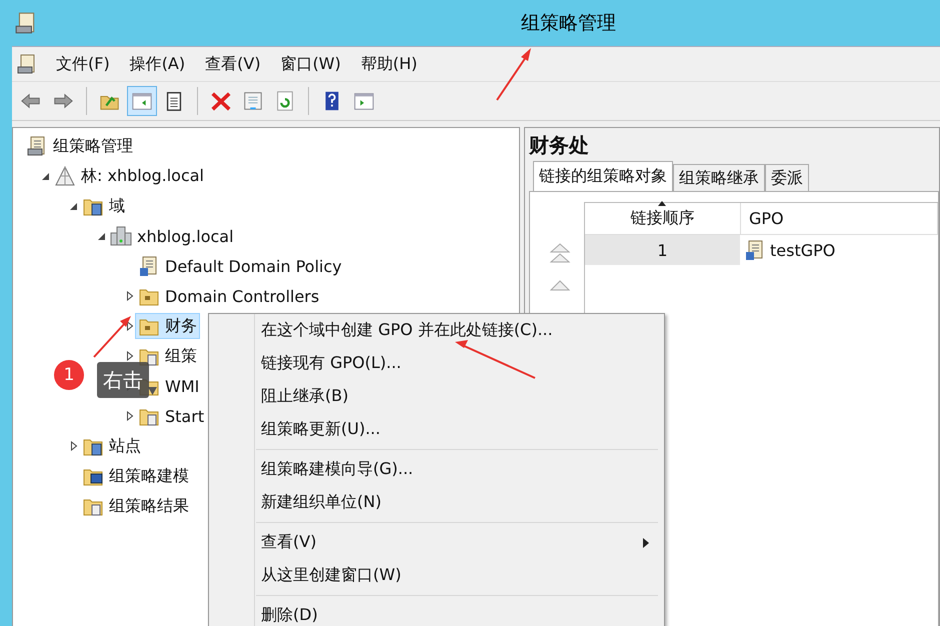 This screenshot has width=940, height=626. What do you see at coordinates (158, 64) in the screenshot?
I see `menu-item: 操作(A)` at bounding box center [158, 64].